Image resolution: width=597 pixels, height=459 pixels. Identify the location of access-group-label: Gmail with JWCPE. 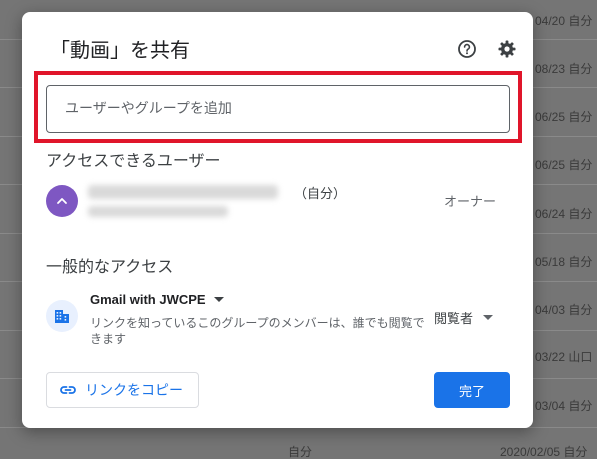
(148, 299).